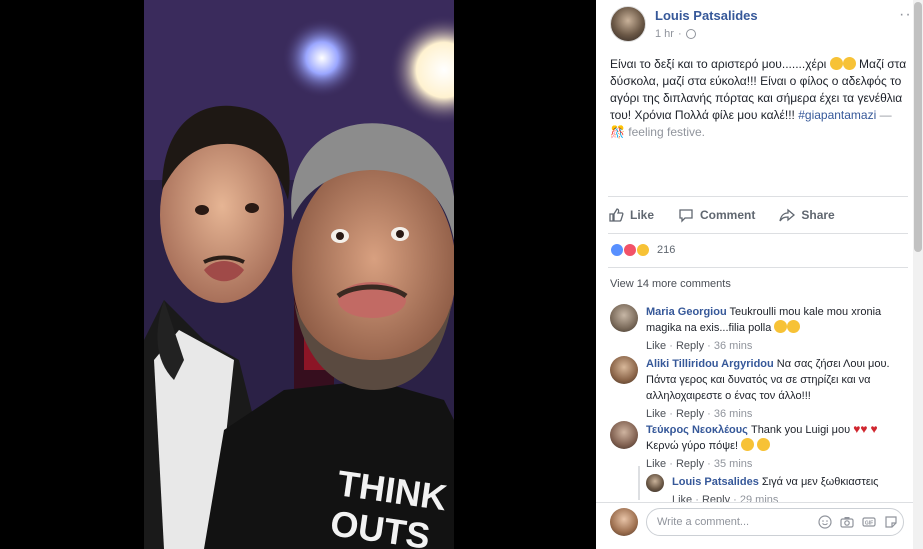 The width and height of the screenshot is (923, 549). Describe the element at coordinates (690, 34) in the screenshot. I see `globe-icon` at that location.